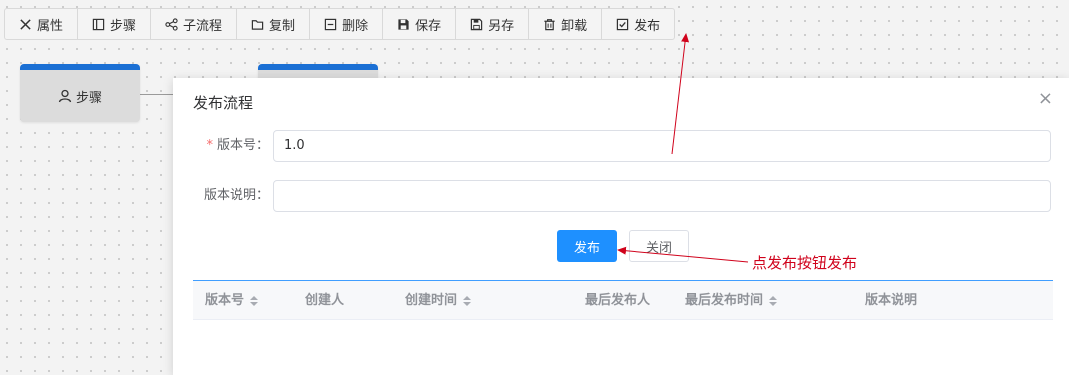  Describe the element at coordinates (891, 300) in the screenshot. I see `column-header-description: 版本说明` at that location.